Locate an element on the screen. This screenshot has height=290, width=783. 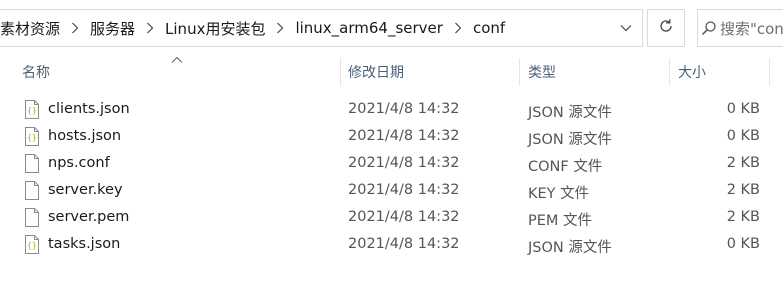
file-name: hosts.json is located at coordinates (85, 136).